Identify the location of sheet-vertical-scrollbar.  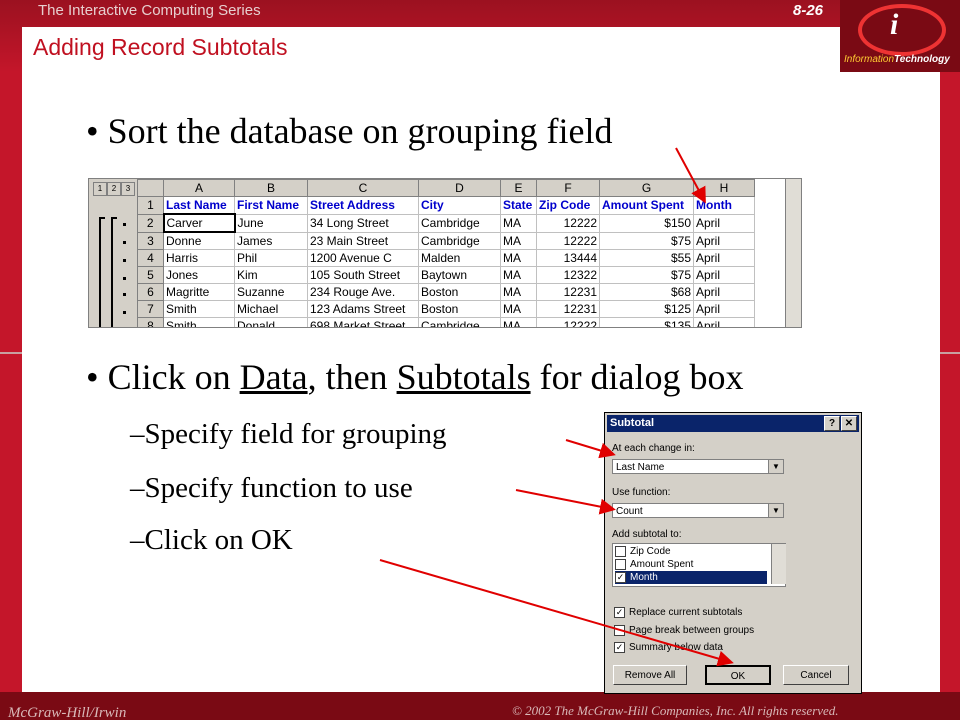
(793, 253).